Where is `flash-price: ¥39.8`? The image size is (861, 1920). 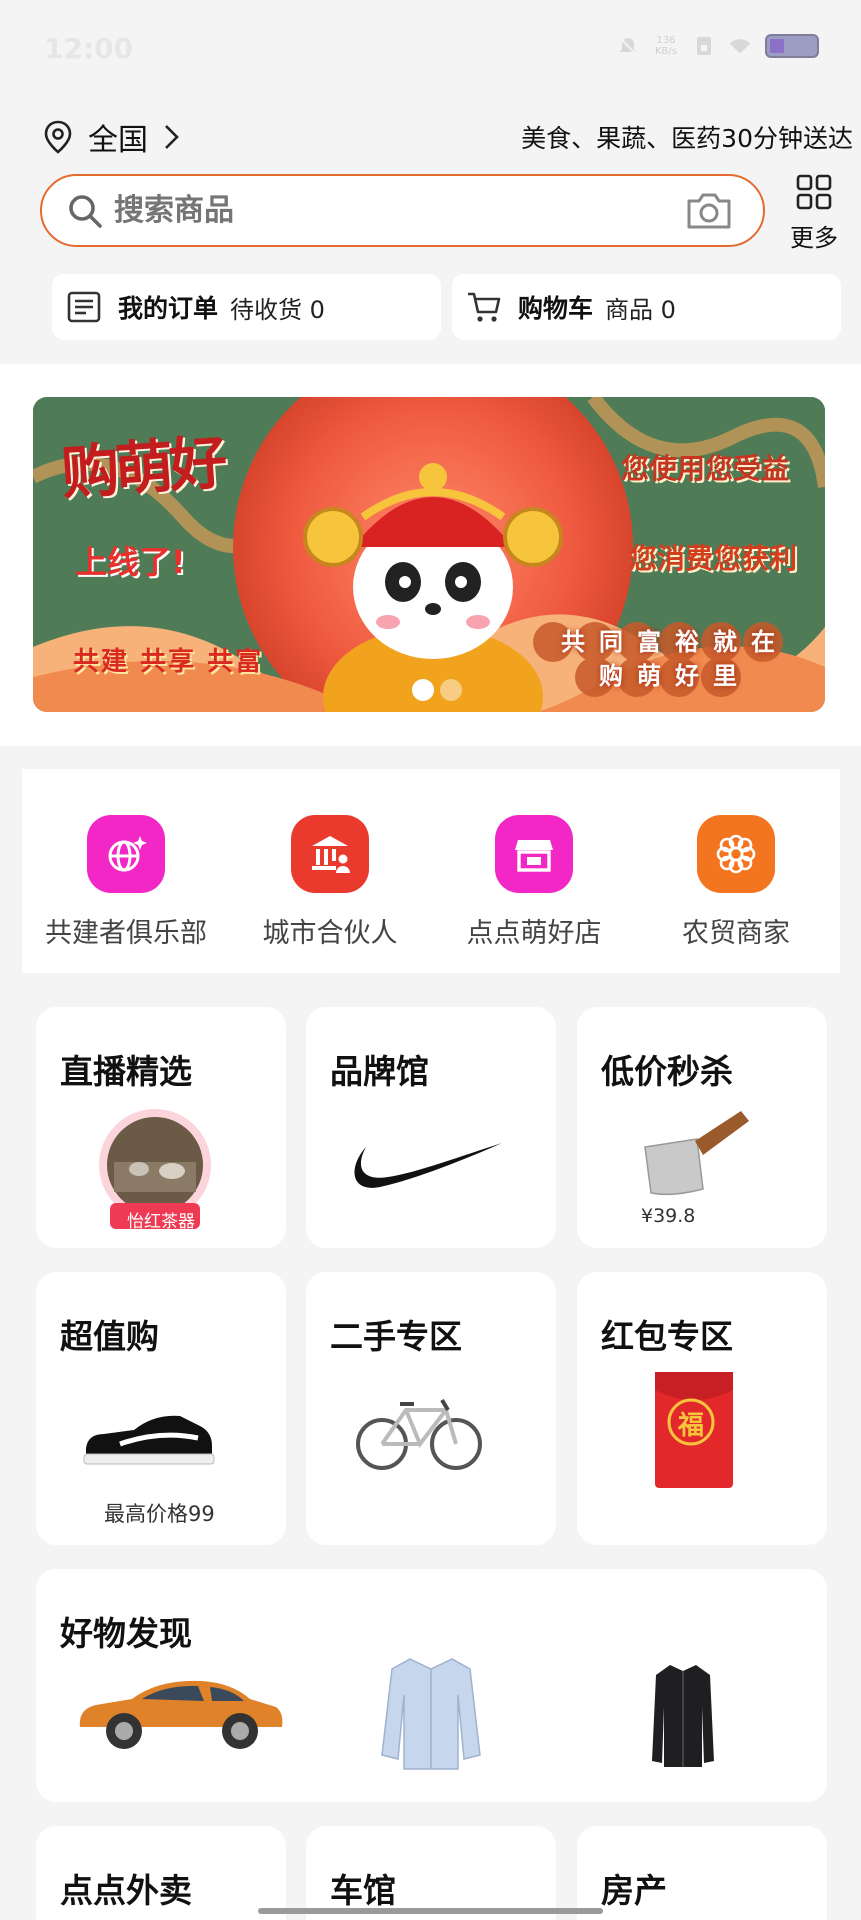
flash-price: ¥39.8 is located at coordinates (668, 1216).